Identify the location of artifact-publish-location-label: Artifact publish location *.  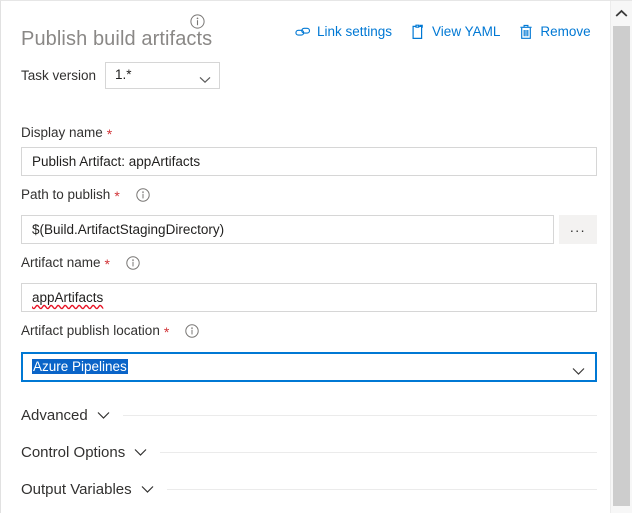
(110, 331).